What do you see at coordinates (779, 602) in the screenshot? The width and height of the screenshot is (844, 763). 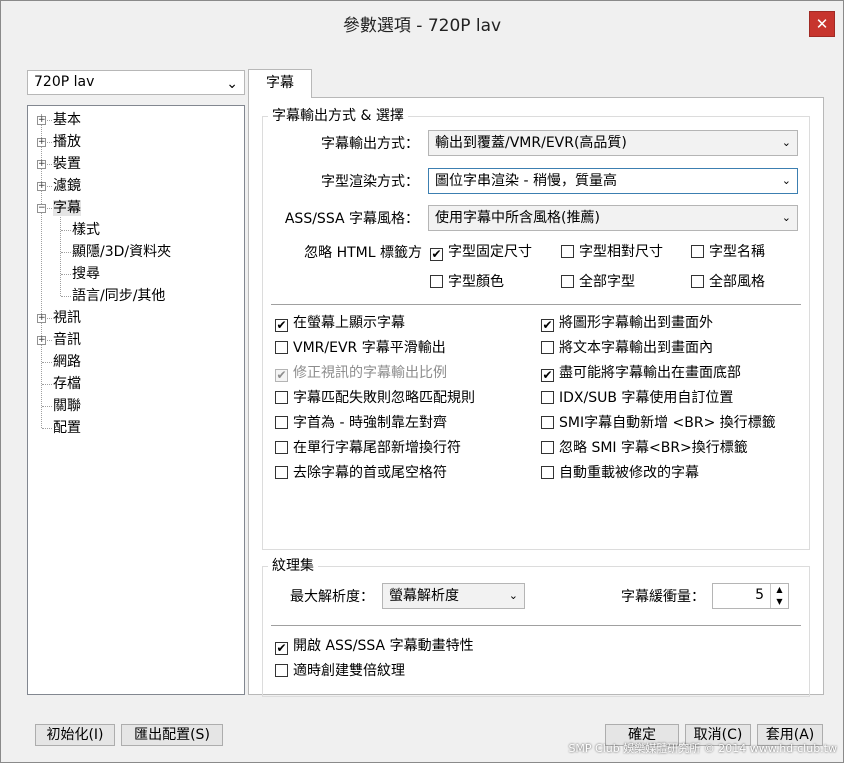 I see `spin-down-icon: ▼` at bounding box center [779, 602].